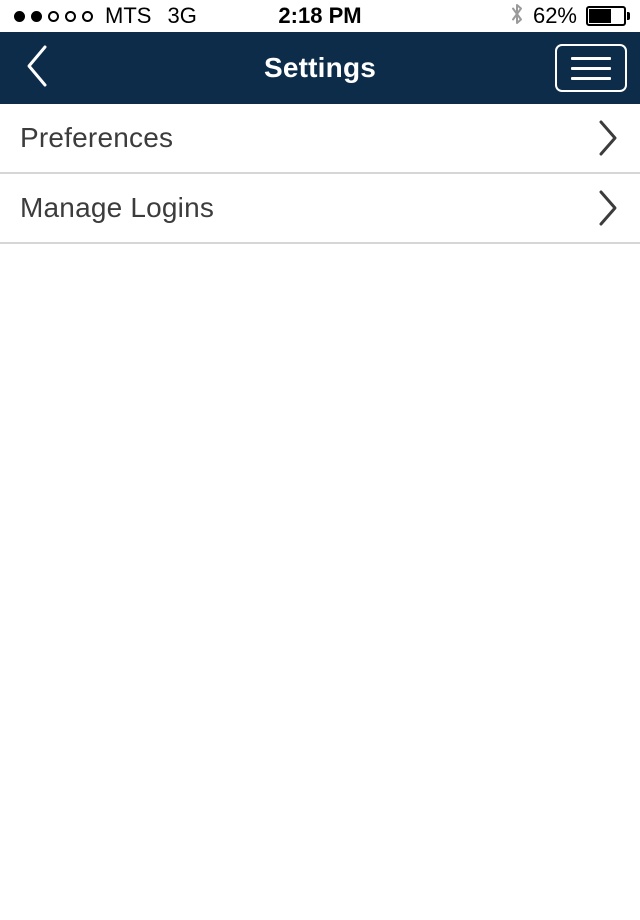 The image size is (640, 920). I want to click on battery-body, so click(606, 16).